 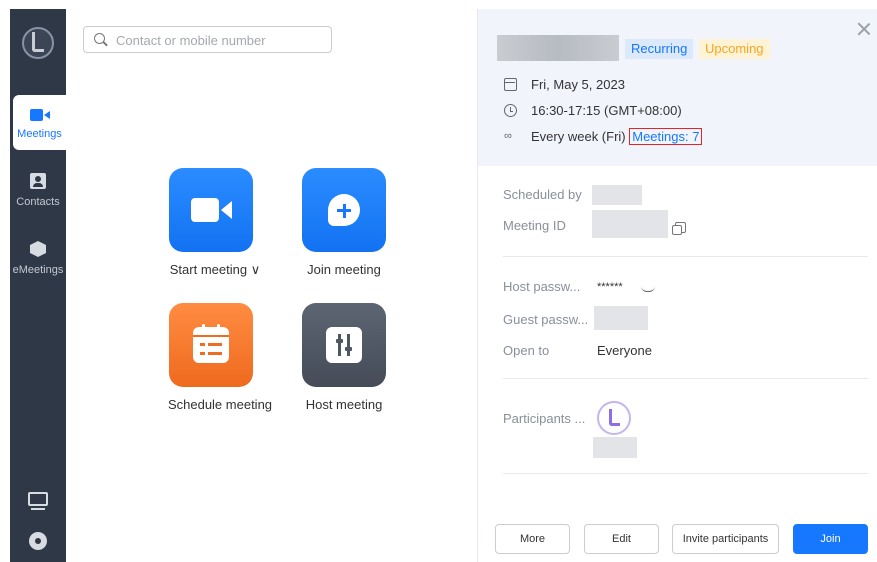 What do you see at coordinates (534, 225) in the screenshot?
I see `meeting-id-label: Meeting ID` at bounding box center [534, 225].